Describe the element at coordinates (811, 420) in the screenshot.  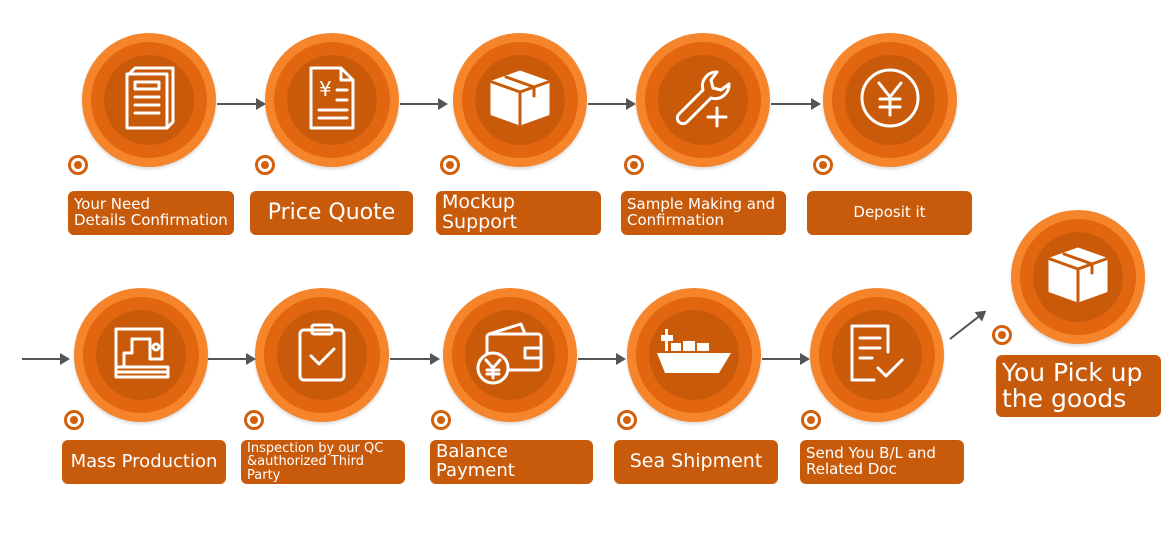
I see `step-10-marker` at that location.